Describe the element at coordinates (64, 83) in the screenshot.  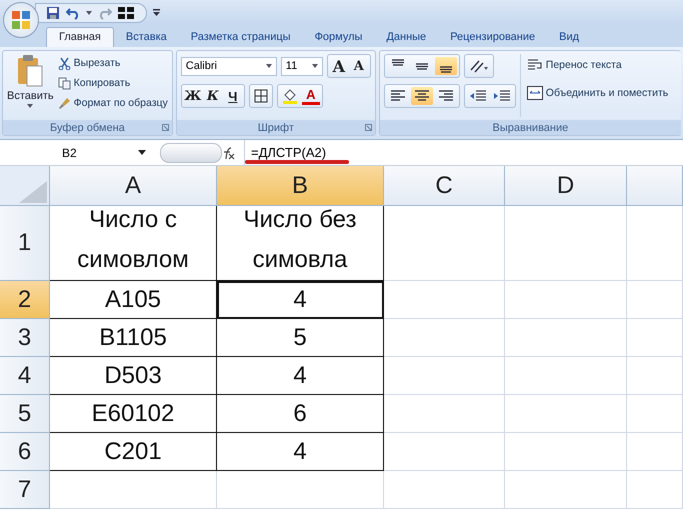
I see `copy-icon` at that location.